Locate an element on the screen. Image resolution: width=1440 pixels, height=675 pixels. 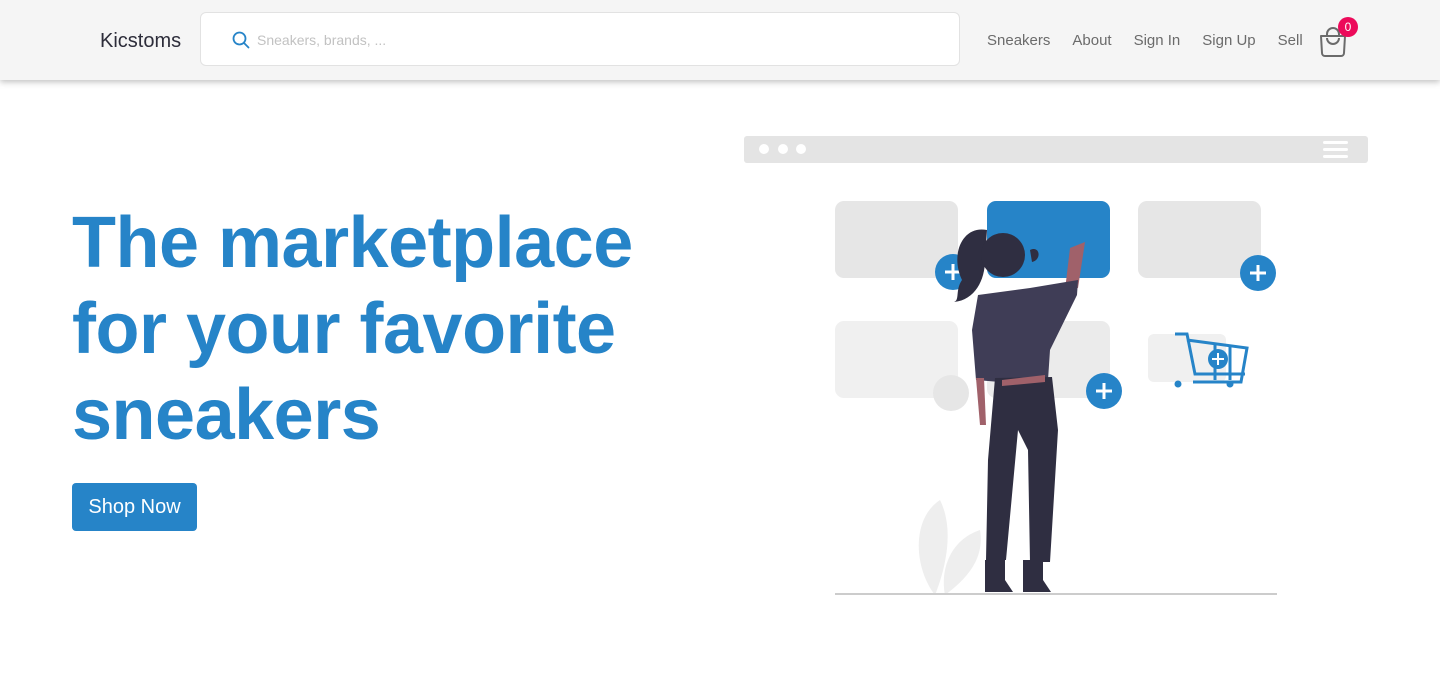
nav-link-sign-in: Sign In is located at coordinates (1157, 40).